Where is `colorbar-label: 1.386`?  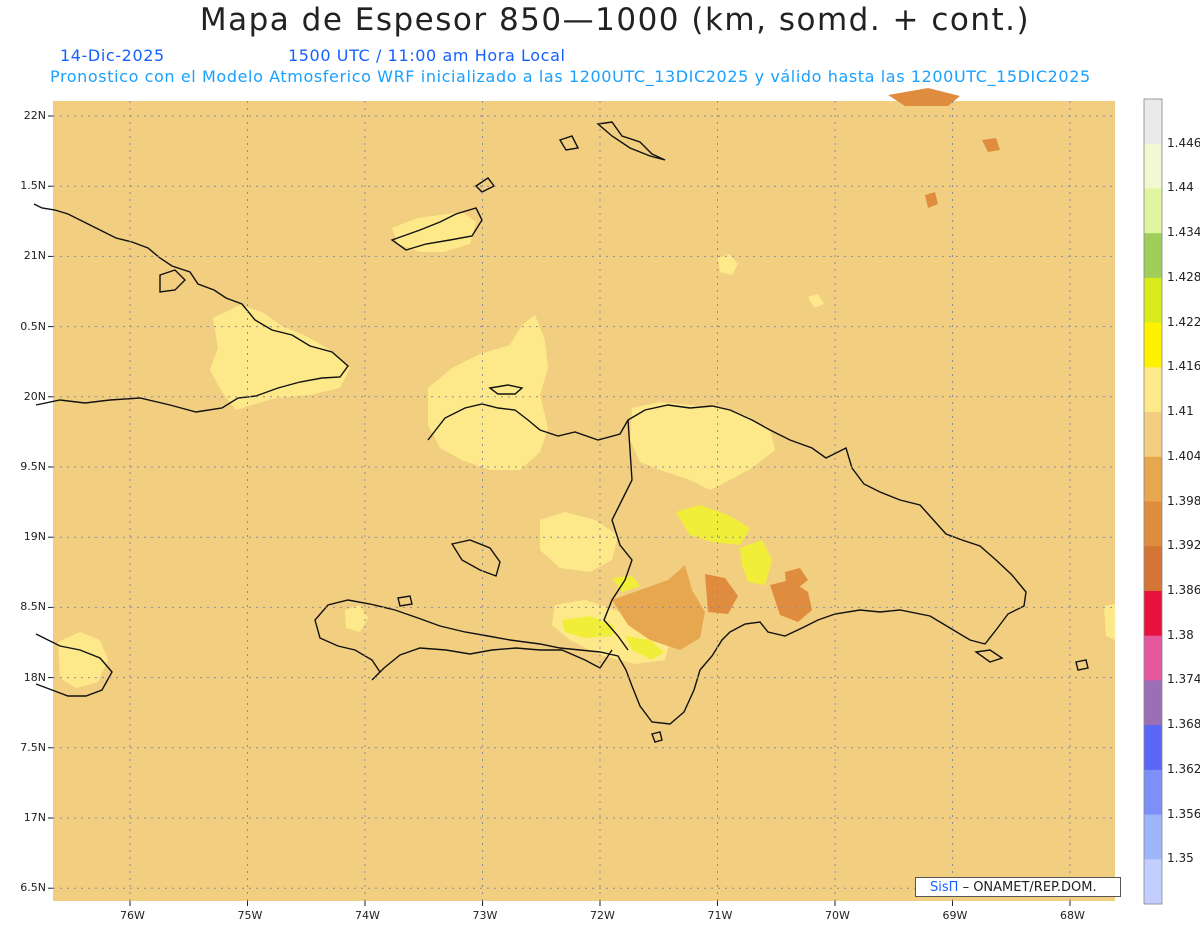
colorbar-label: 1.386 is located at coordinates (1183, 589).